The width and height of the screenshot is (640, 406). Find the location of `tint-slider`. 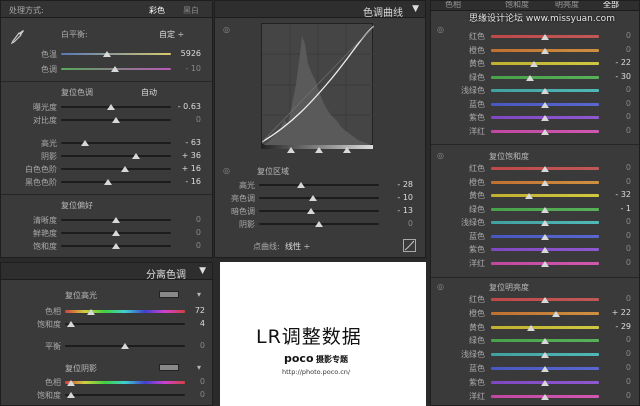

tint-slider is located at coordinates (116, 69).